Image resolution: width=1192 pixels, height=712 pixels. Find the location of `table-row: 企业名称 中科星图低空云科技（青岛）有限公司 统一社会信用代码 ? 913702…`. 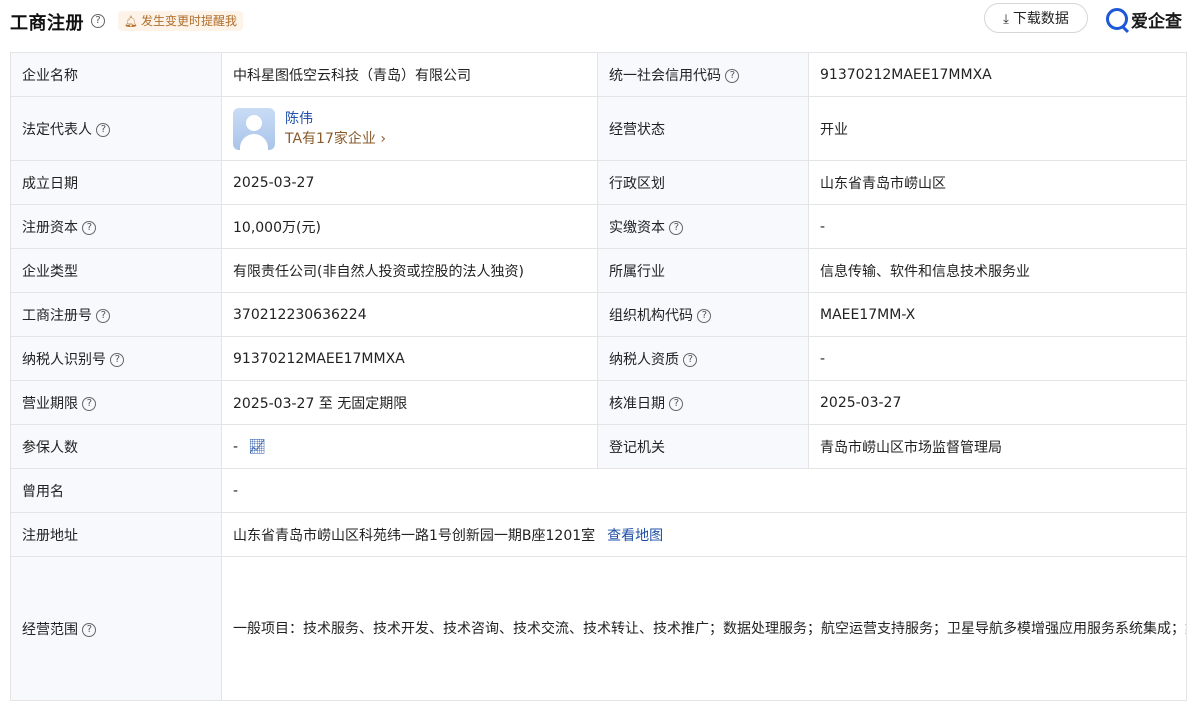

table-row: 企业名称 中科星图低空云科技（青岛）有限公司 统一社会信用代码 ? 913702… is located at coordinates (598, 74).